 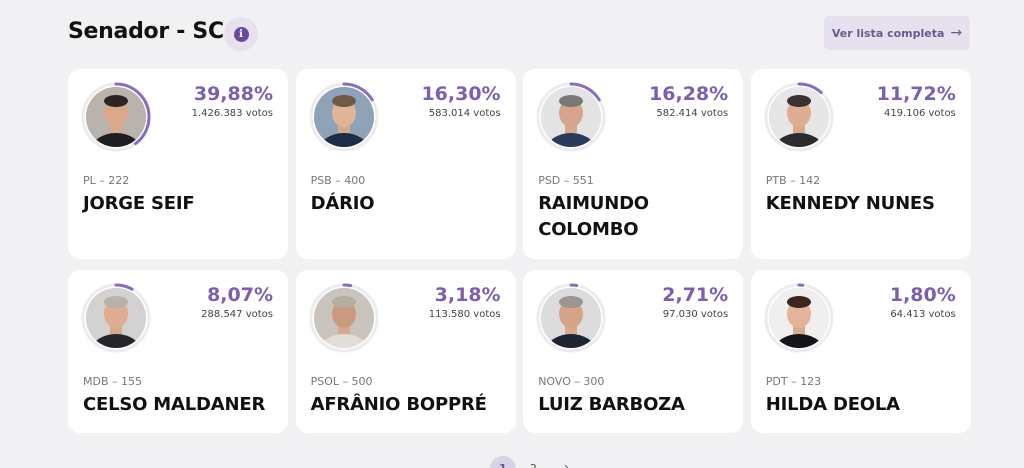 What do you see at coordinates (611, 404) in the screenshot?
I see `candidate-name: LUIZ BARBOZA` at bounding box center [611, 404].